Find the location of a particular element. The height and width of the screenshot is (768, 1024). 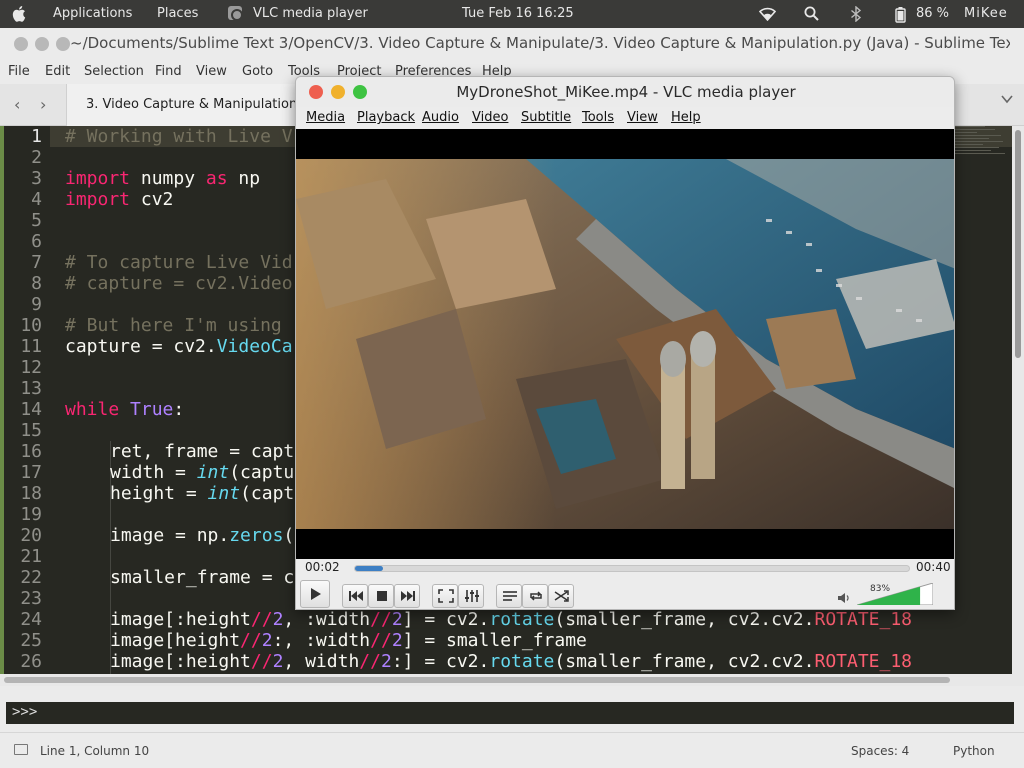

battery-icon is located at coordinates (900, 14).